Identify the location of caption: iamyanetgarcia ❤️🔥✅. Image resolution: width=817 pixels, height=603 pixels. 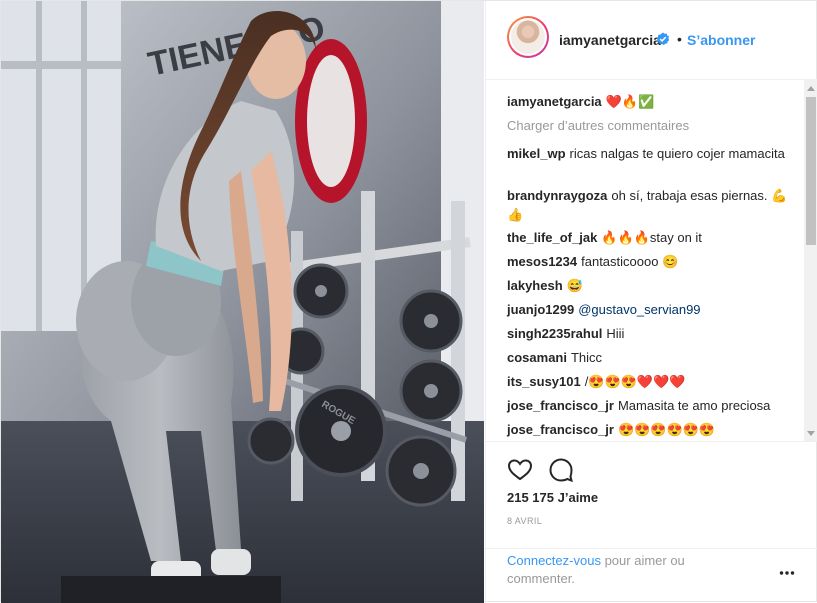
(652, 101).